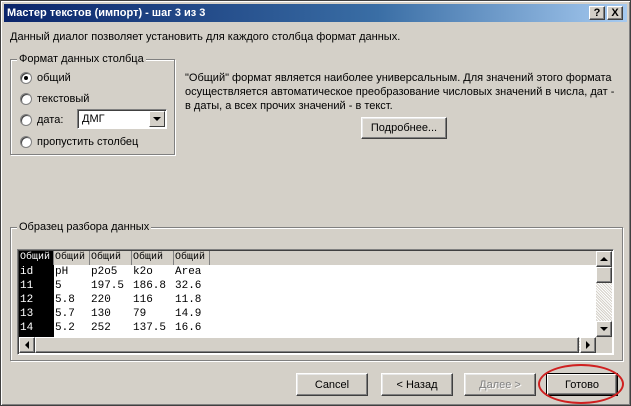 This screenshot has height=406, width=631. Describe the element at coordinates (27, 328) in the screenshot. I see `preview-cell: 14` at that location.